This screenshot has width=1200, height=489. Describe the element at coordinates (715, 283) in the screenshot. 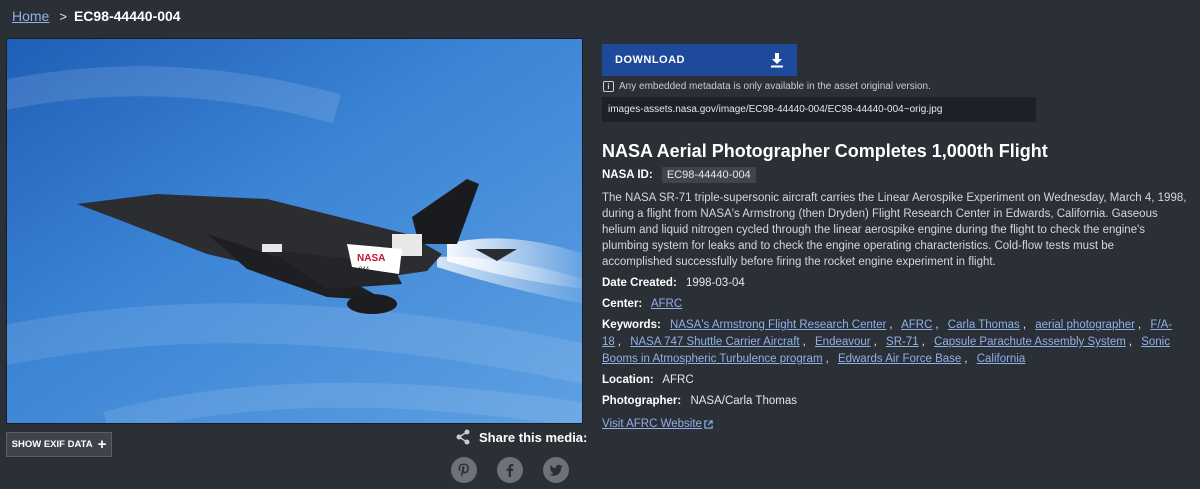

I see `date-value: 1998-03-04` at that location.